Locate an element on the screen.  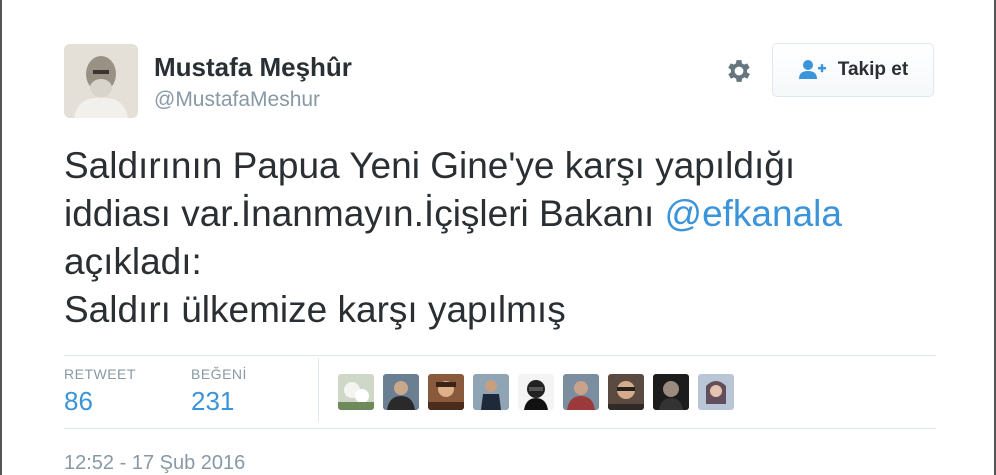
tweet-text-line-3: açıkladı: is located at coordinates (133, 261).